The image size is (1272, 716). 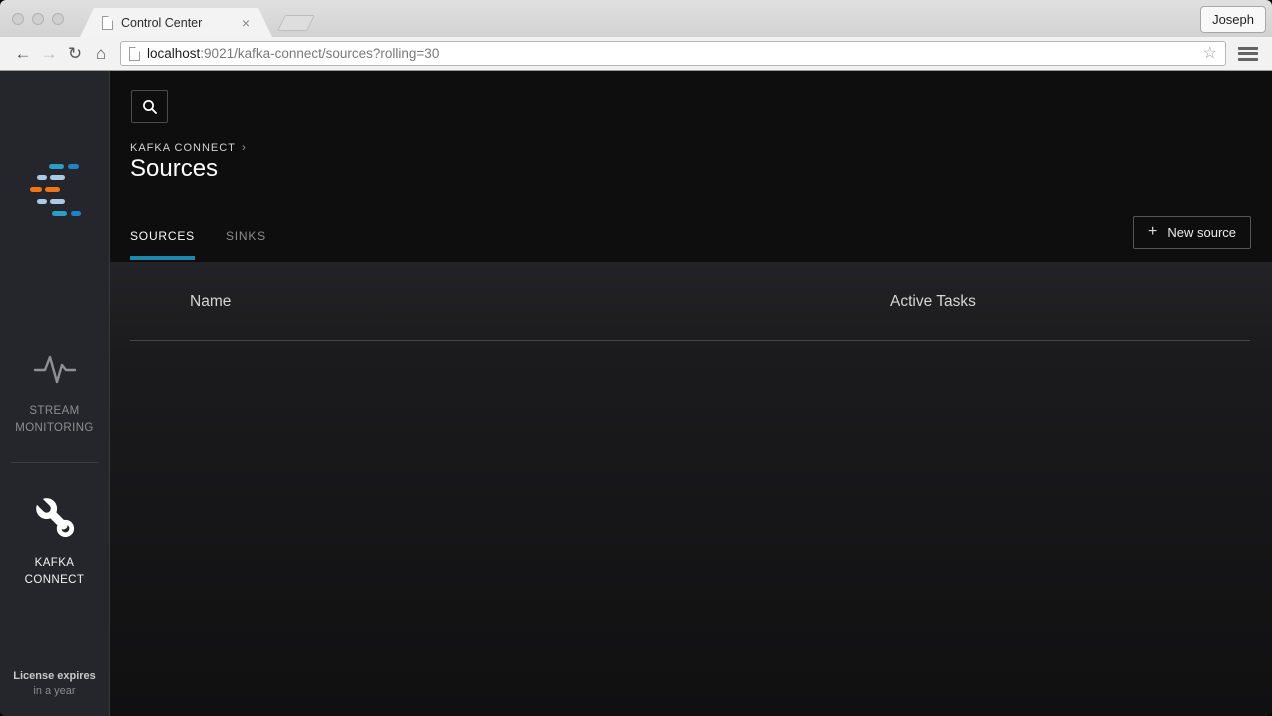 I want to click on minimize-window-button, so click(x=38, y=19).